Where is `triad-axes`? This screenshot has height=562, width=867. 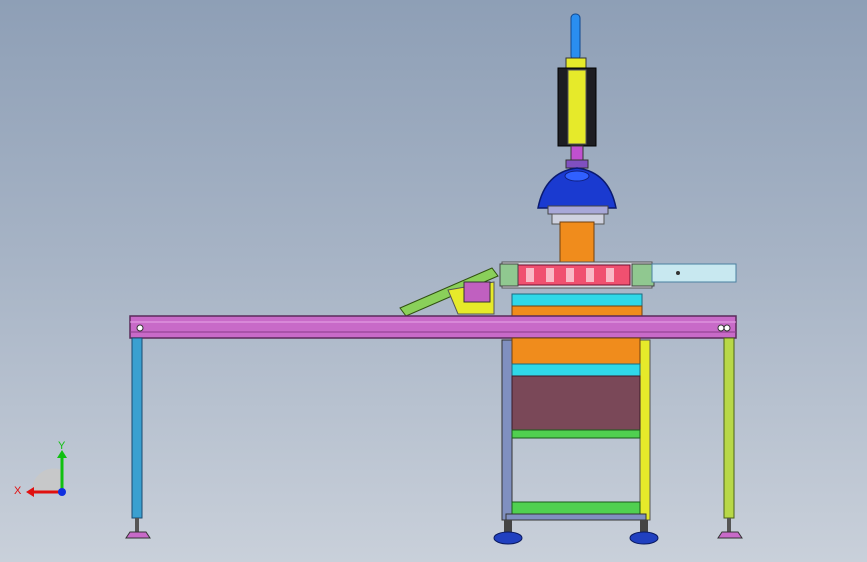 triad-axes is located at coordinates (46, 473).